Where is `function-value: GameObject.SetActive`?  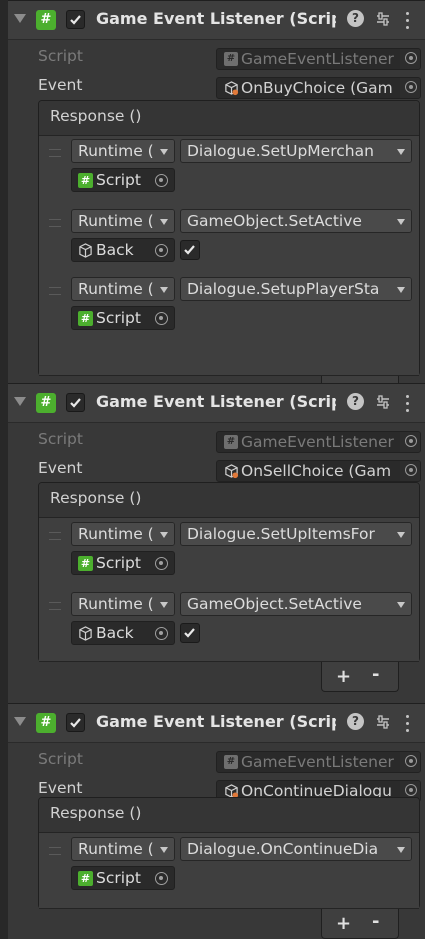
function-value: GameObject.SetActive is located at coordinates (274, 604).